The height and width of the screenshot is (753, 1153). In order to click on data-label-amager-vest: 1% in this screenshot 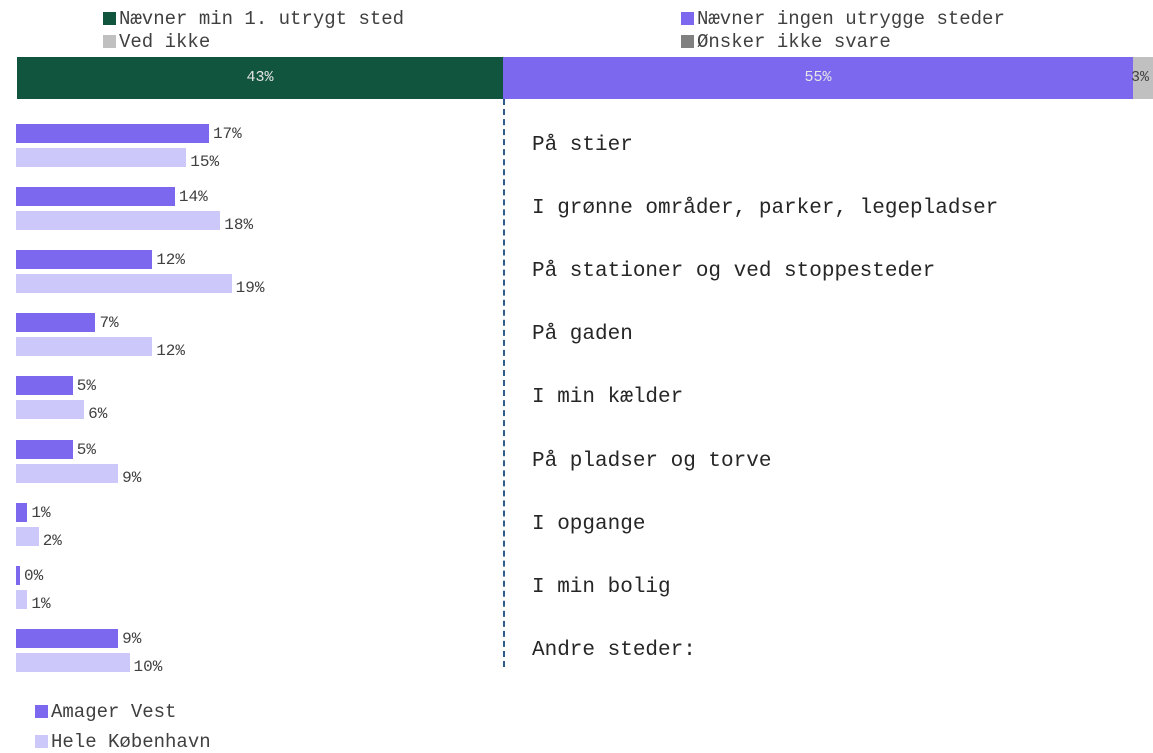, I will do `click(41, 512)`.